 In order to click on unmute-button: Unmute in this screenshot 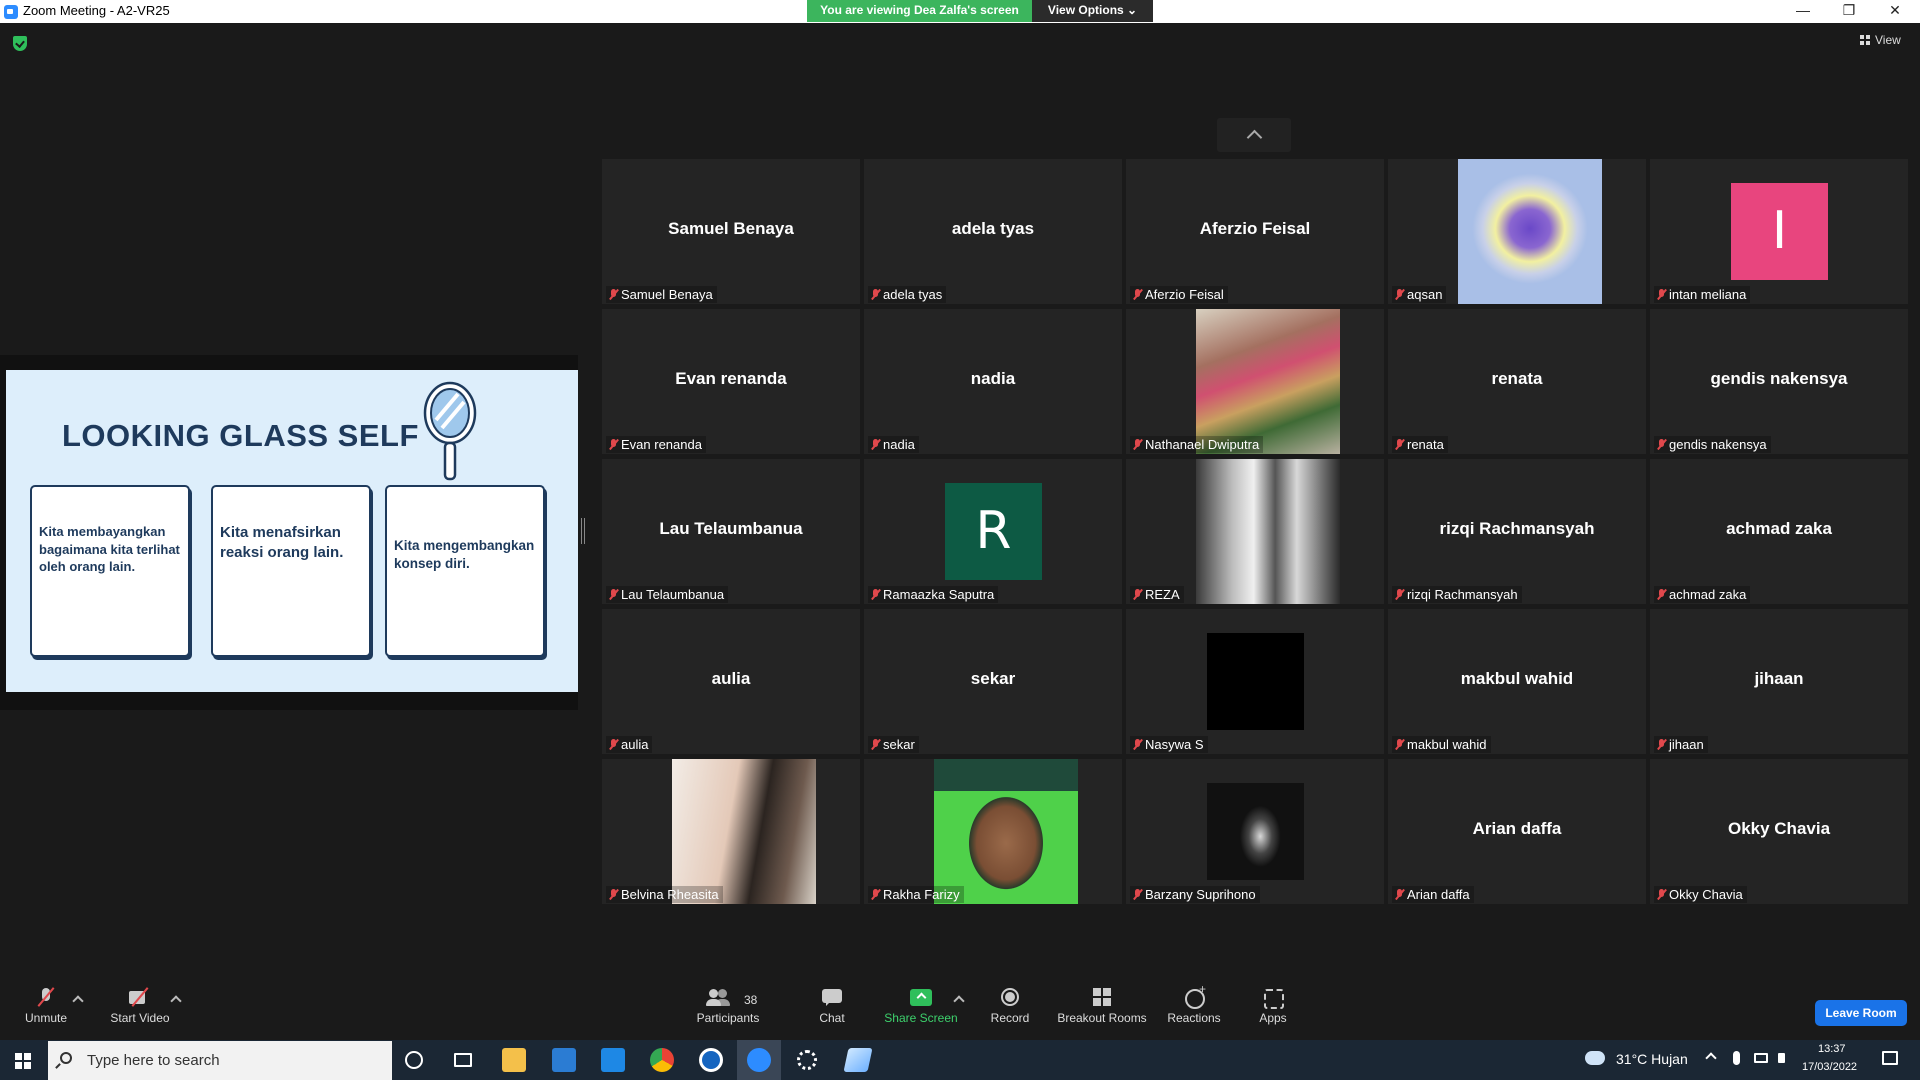, I will do `click(46, 1006)`.